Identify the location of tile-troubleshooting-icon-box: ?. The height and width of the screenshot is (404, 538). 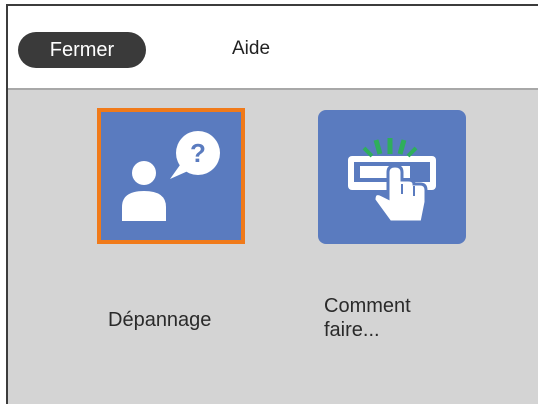
(171, 176).